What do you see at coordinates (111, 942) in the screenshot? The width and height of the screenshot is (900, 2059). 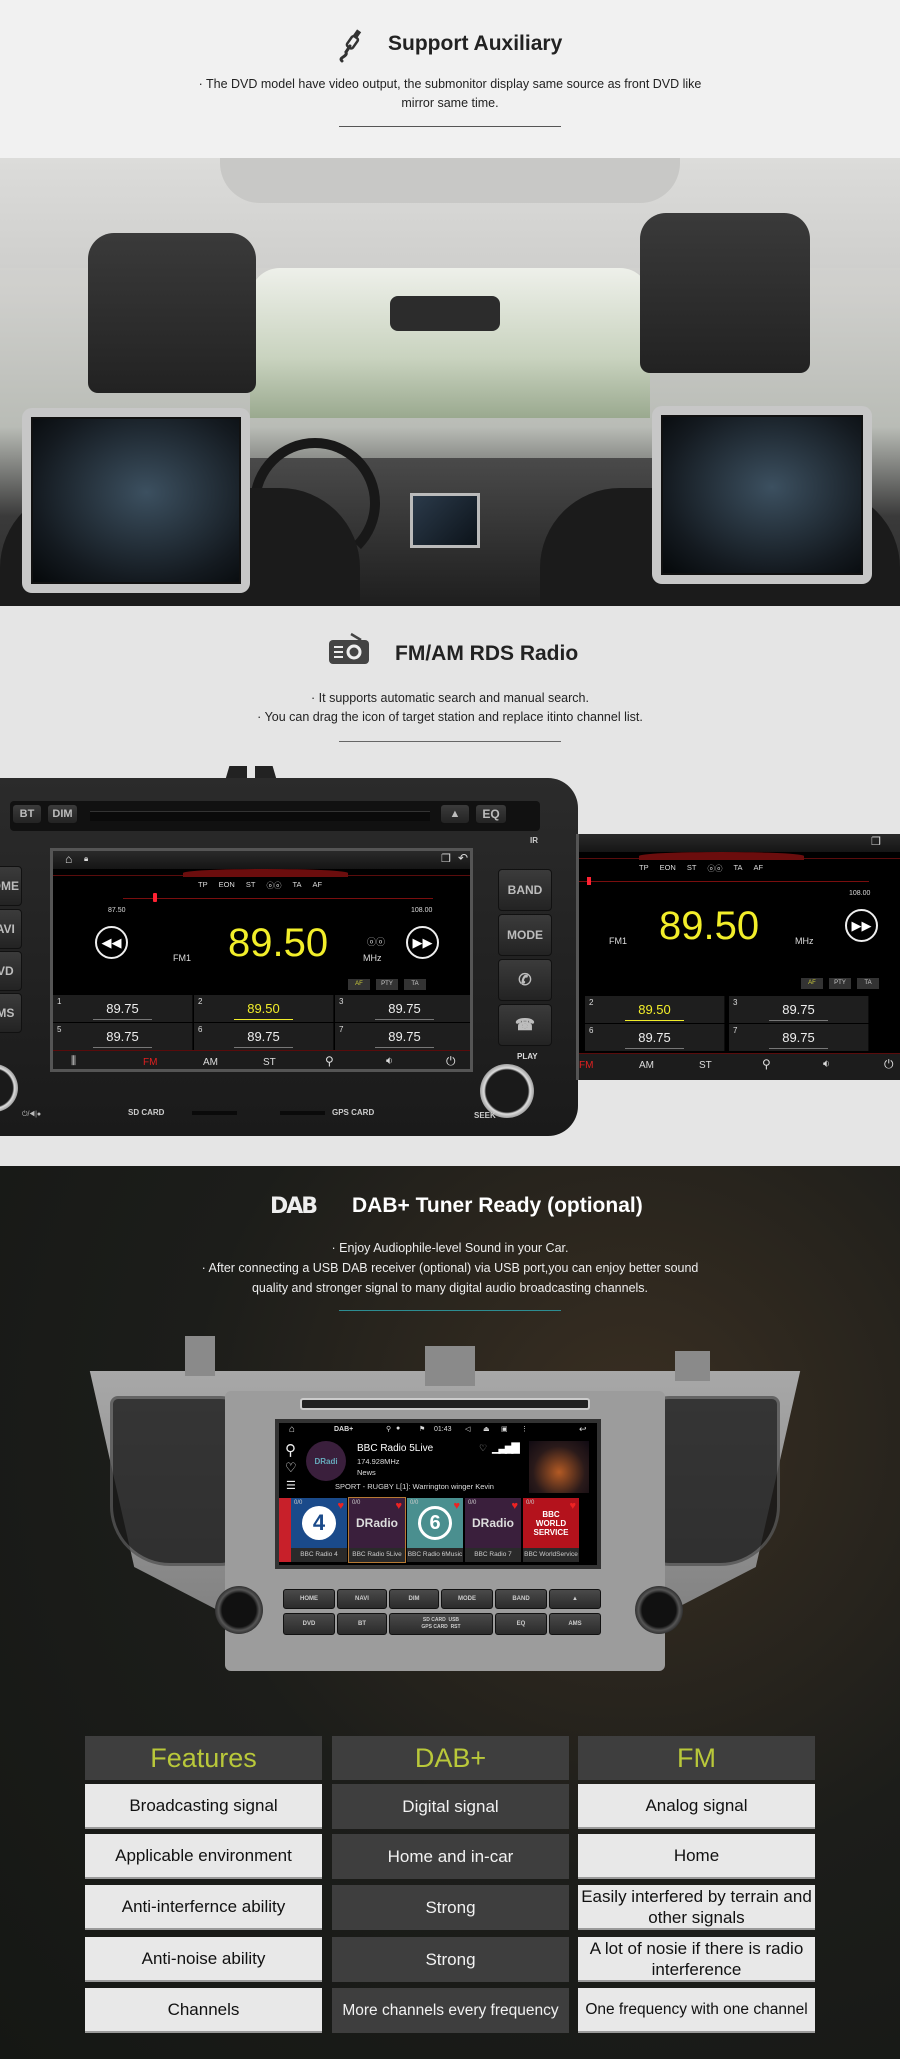 I see `seek-back-button: ◀◀` at bounding box center [111, 942].